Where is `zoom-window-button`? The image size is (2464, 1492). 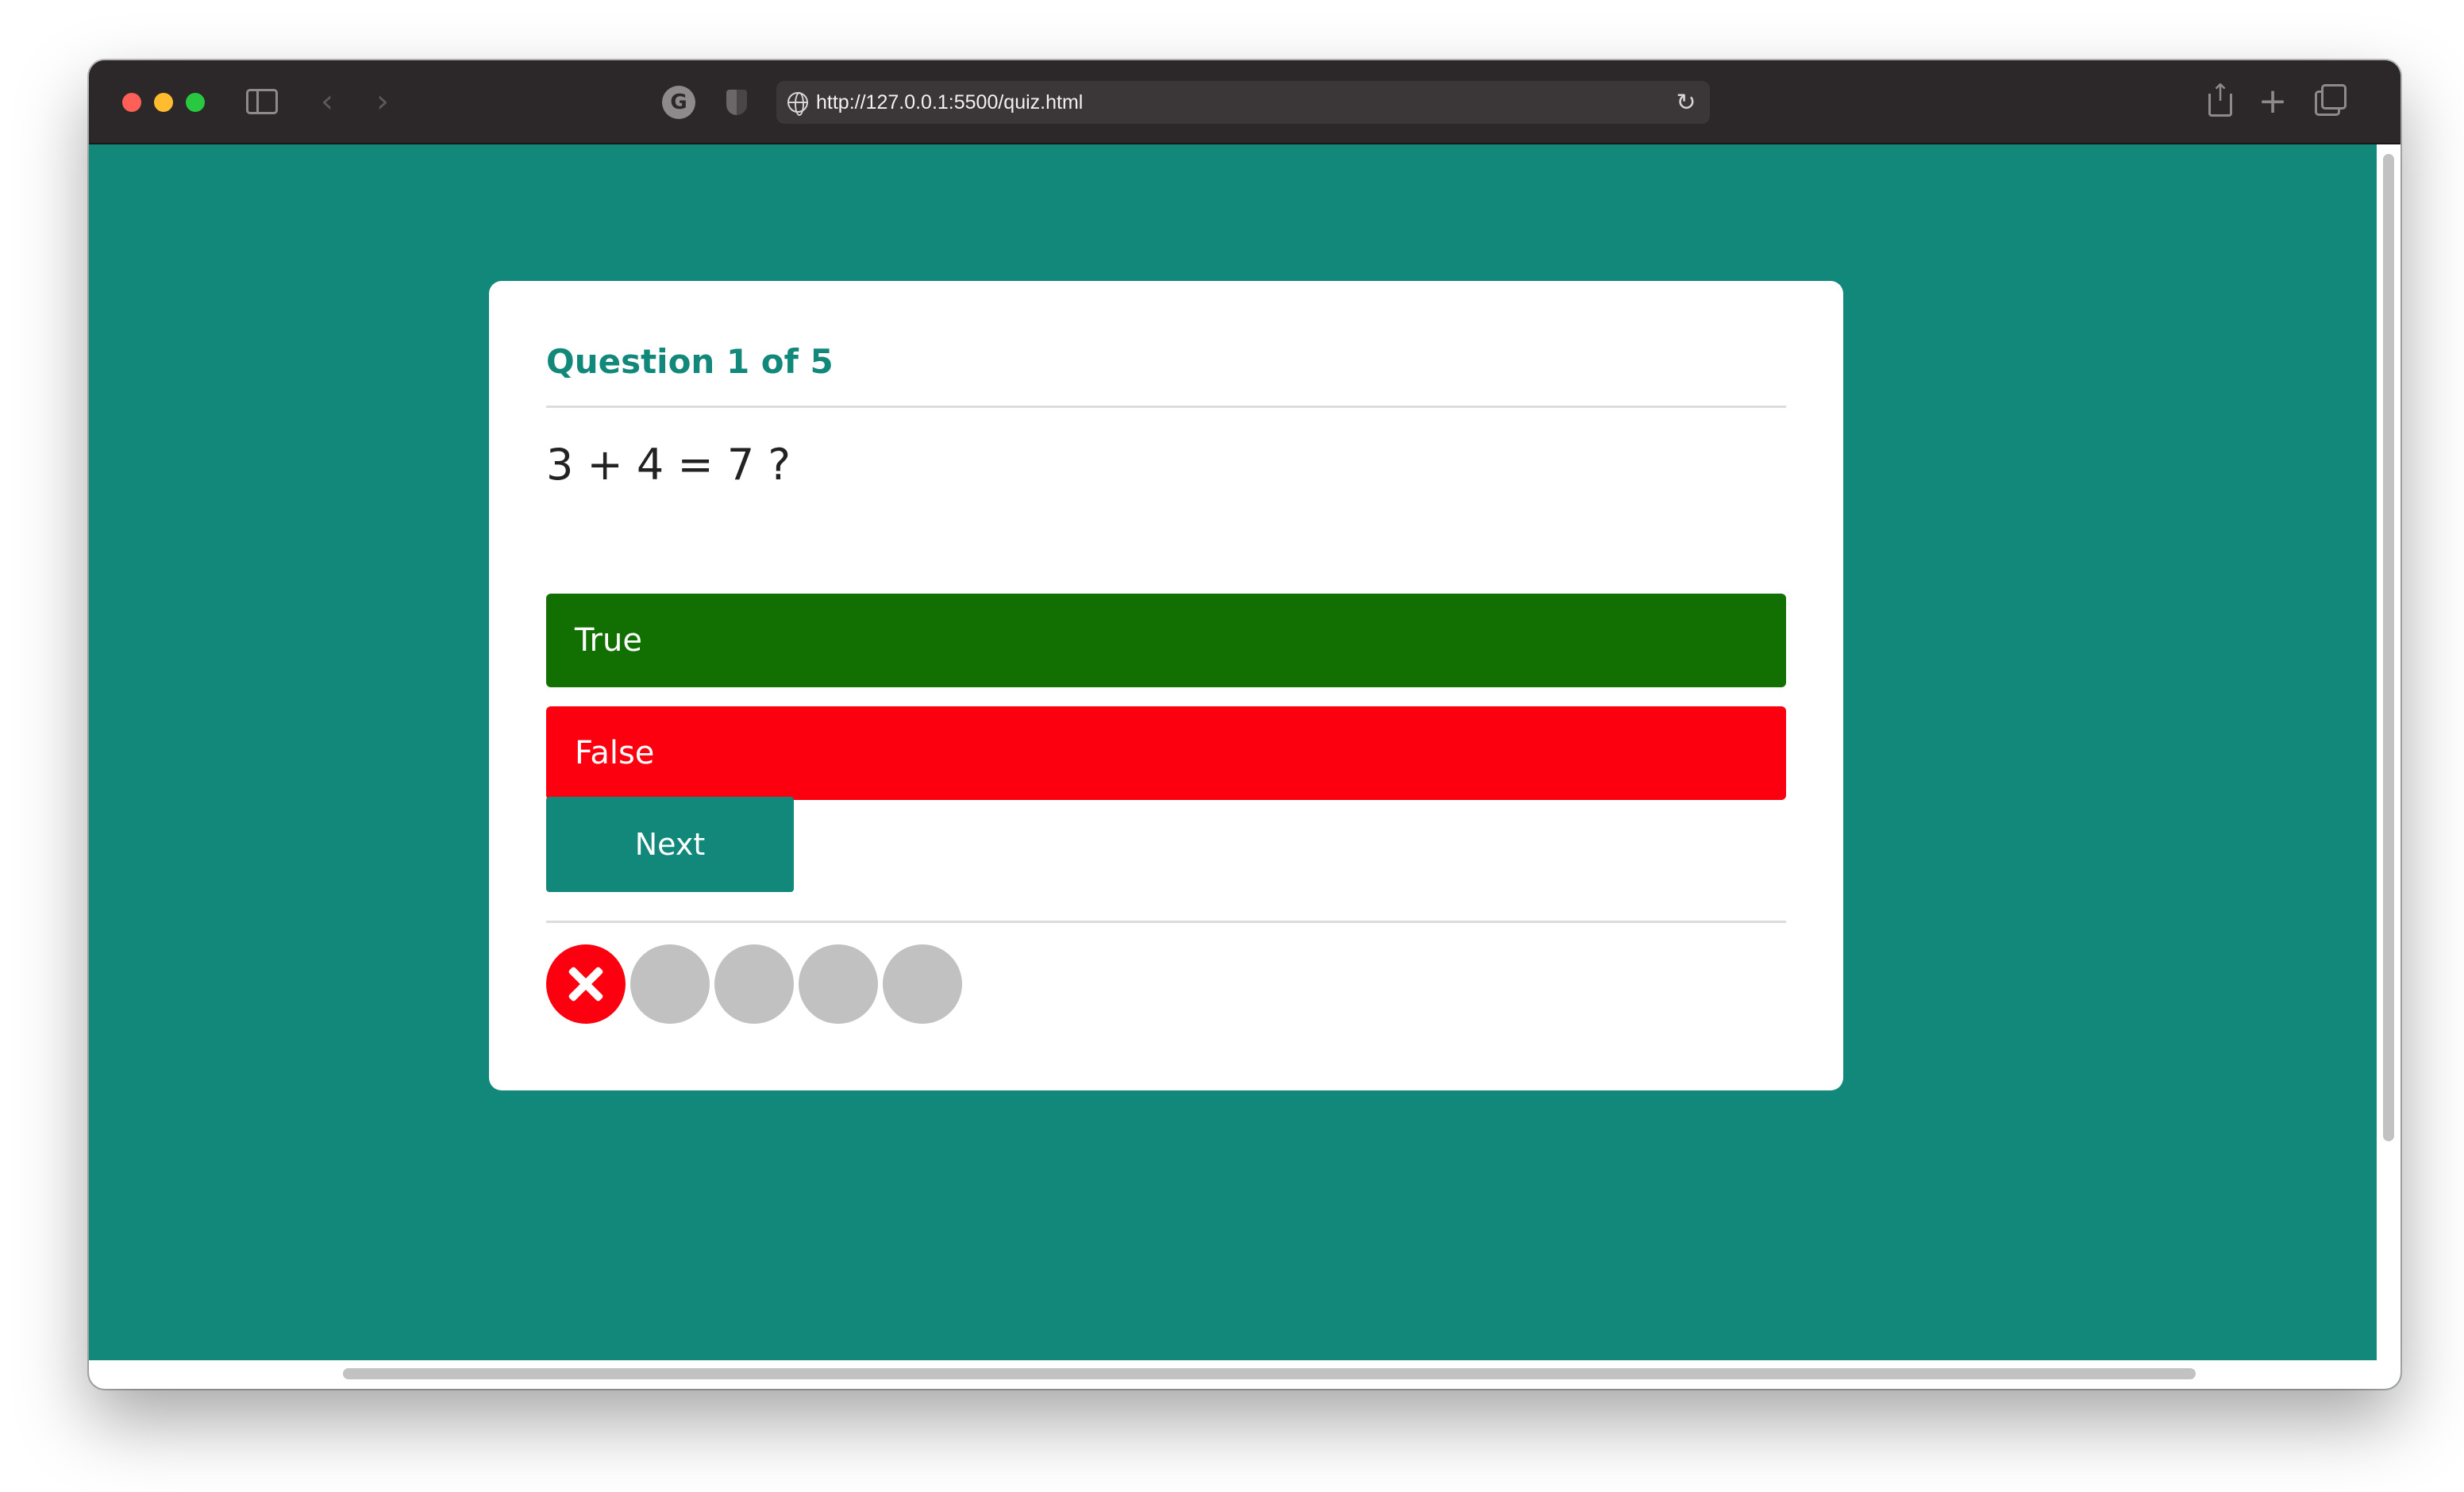 zoom-window-button is located at coordinates (195, 102).